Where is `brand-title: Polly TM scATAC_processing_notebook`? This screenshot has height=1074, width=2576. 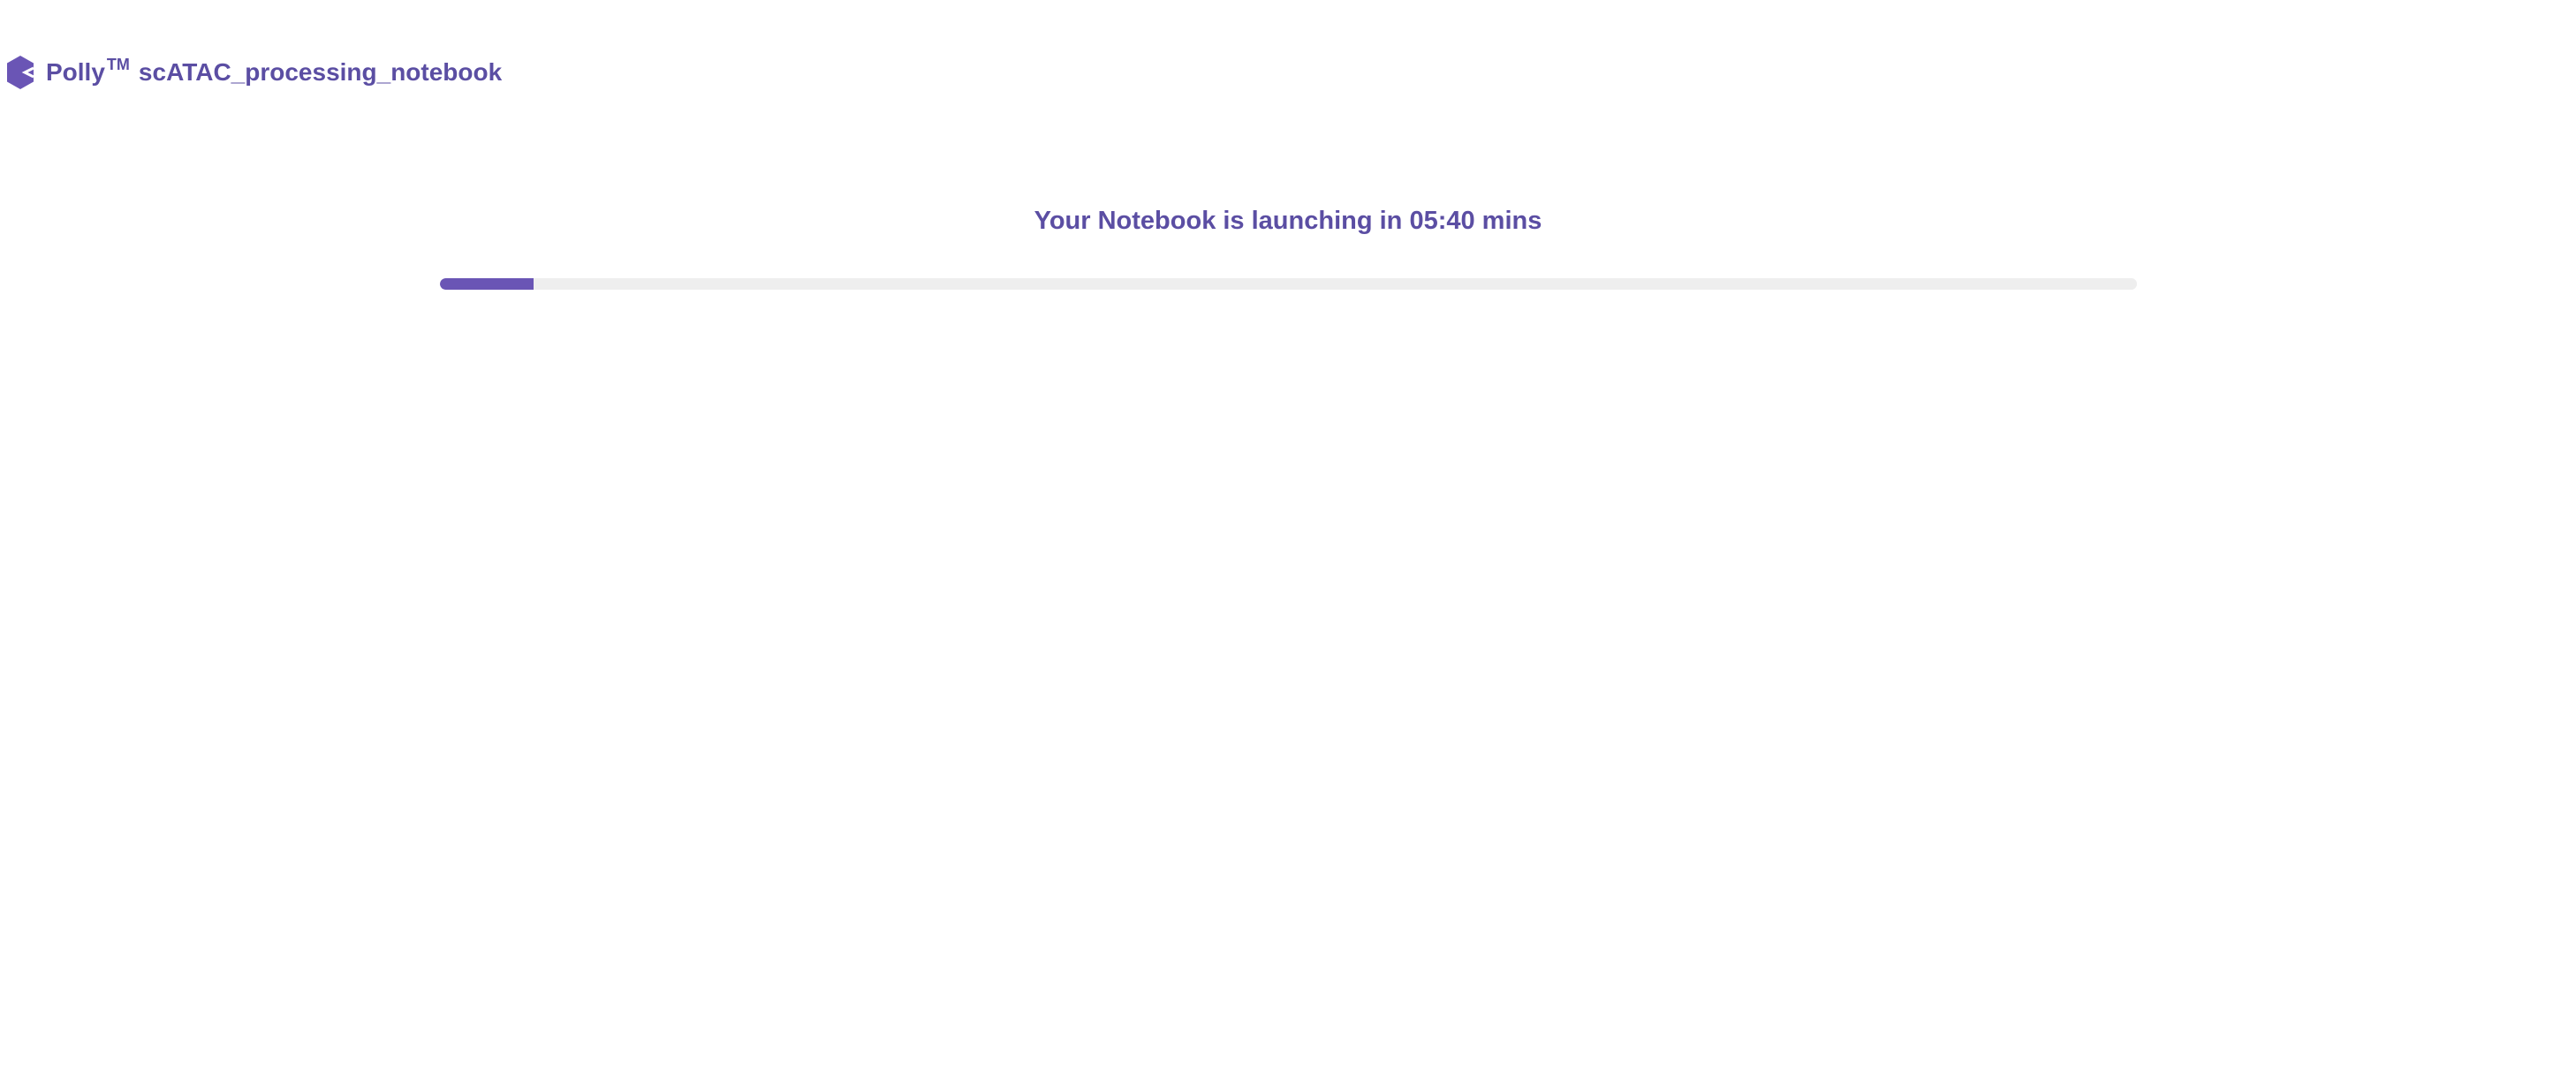
brand-title: Polly TM scATAC_processing_notebook is located at coordinates (275, 71).